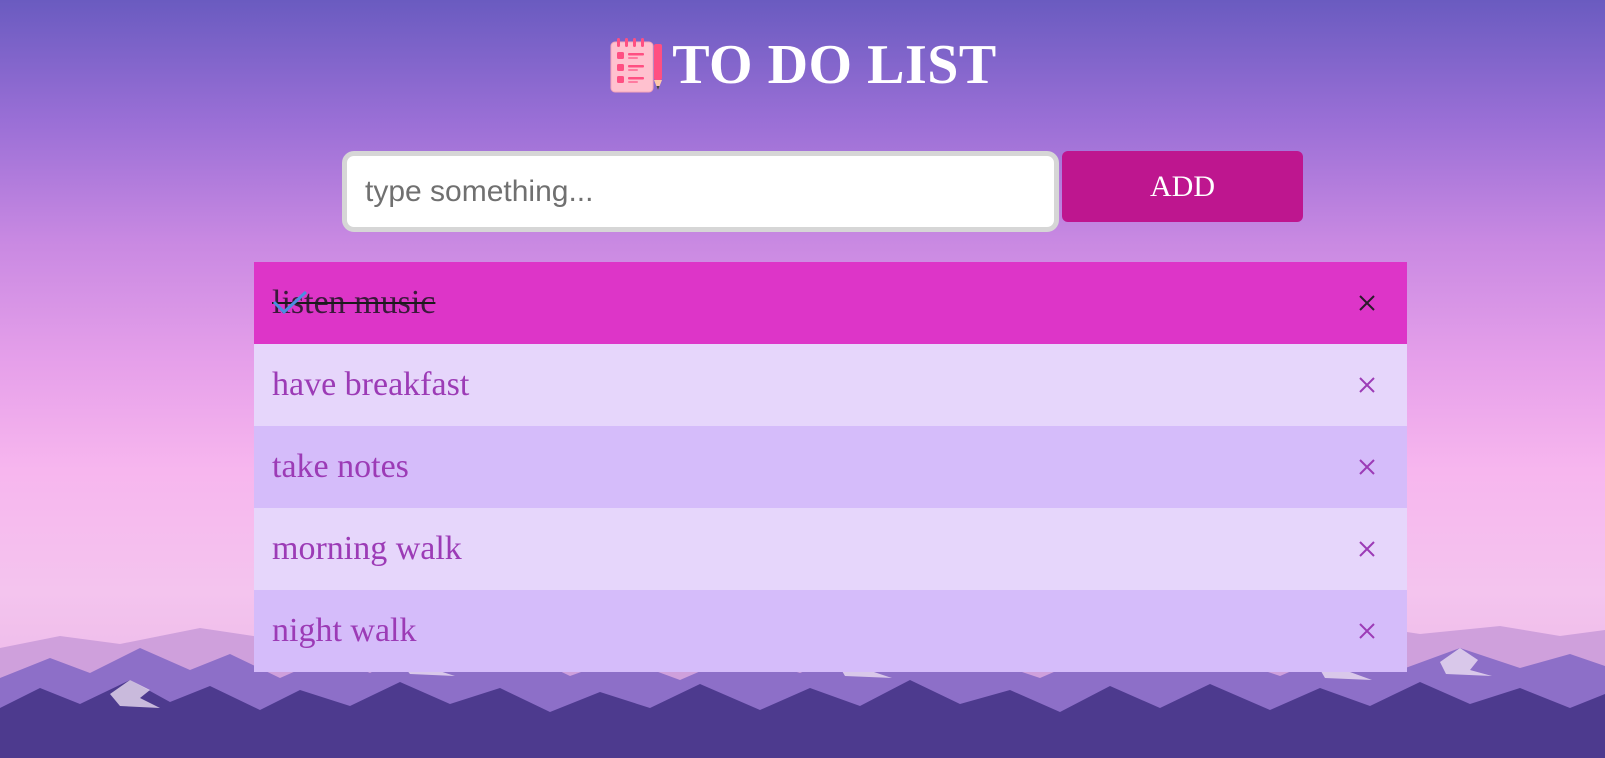  I want to click on header: TO DO LIST, so click(802, 65).